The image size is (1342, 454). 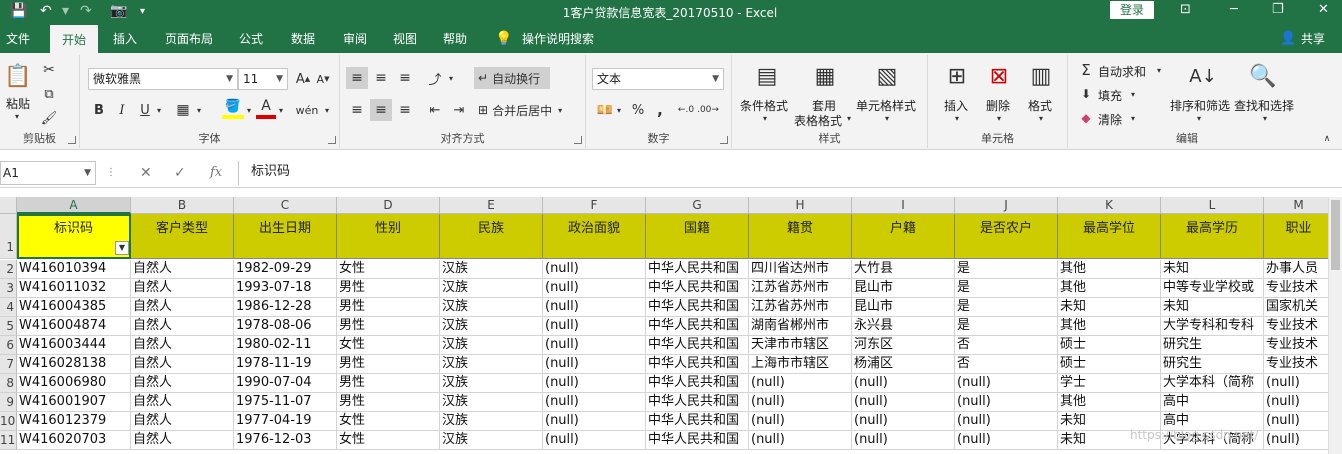 What do you see at coordinates (800, 269) in the screenshot?
I see `table-cell: 四川省达州市` at bounding box center [800, 269].